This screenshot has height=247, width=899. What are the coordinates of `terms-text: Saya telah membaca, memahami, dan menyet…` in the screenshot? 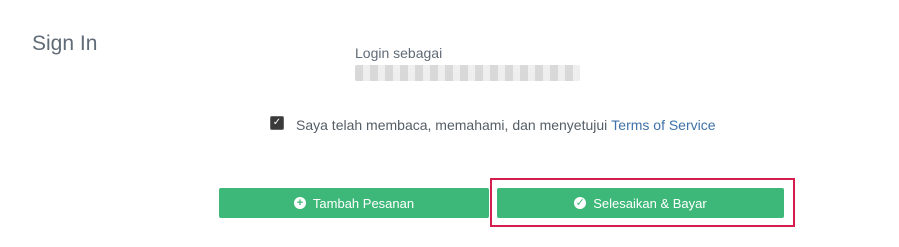 It's located at (452, 125).